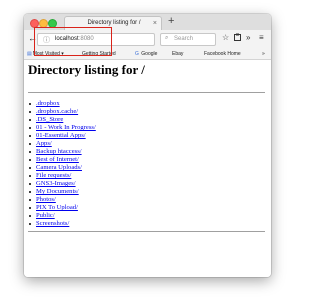 The height and width of the screenshot is (300, 320). What do you see at coordinates (237, 37) in the screenshot?
I see `clipboard-icon` at bounding box center [237, 37].